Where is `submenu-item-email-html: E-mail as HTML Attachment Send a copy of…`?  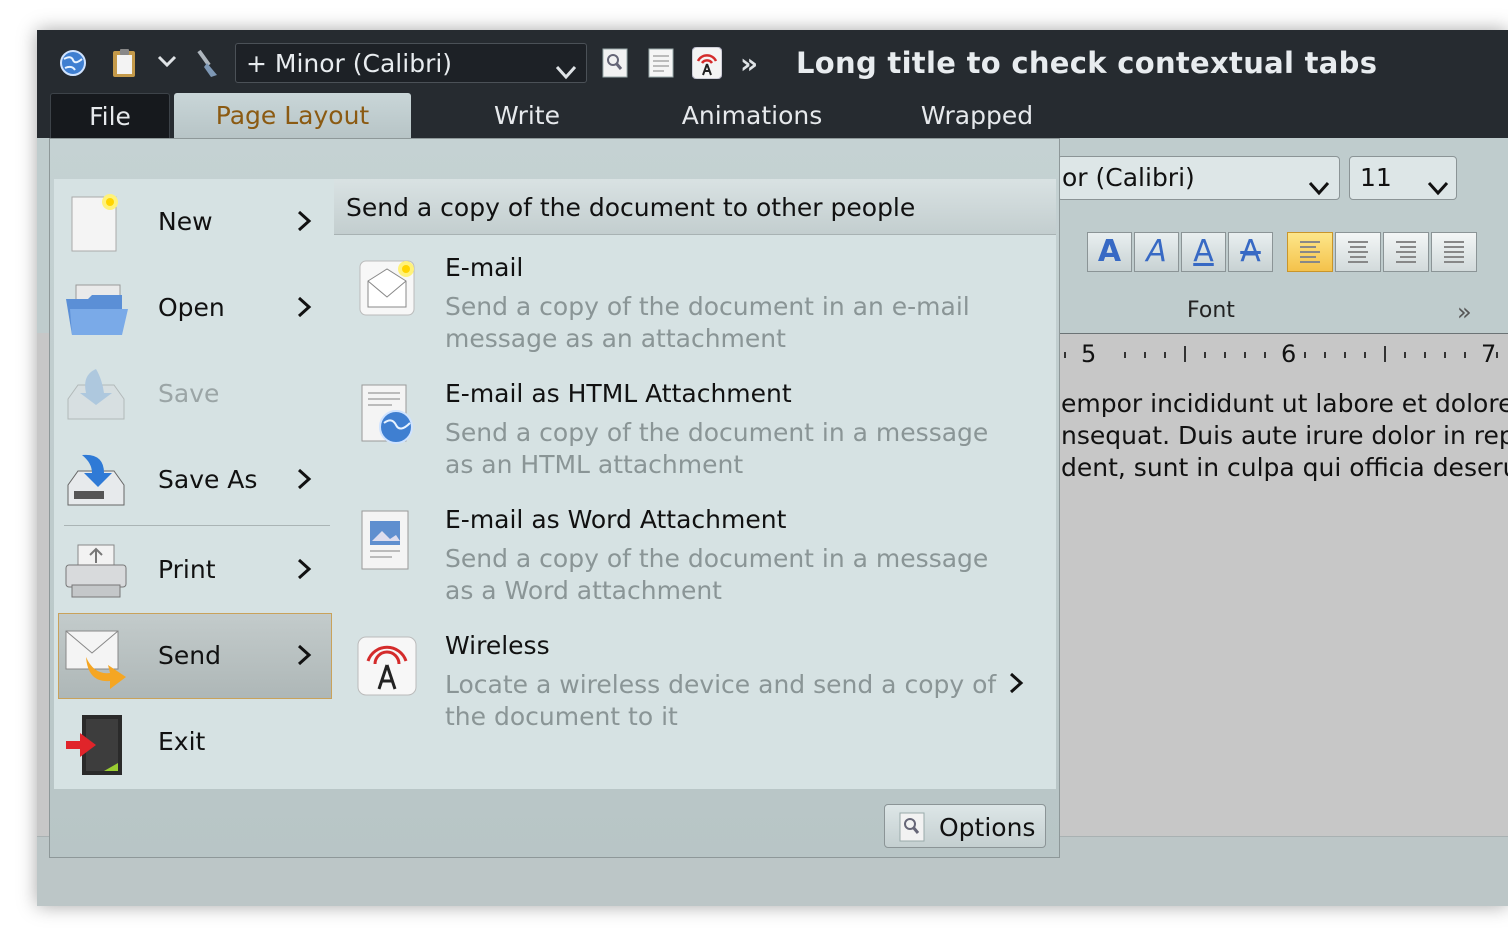
submenu-item-email-html: E-mail as HTML Attachment Send a copy of… is located at coordinates (695, 427).